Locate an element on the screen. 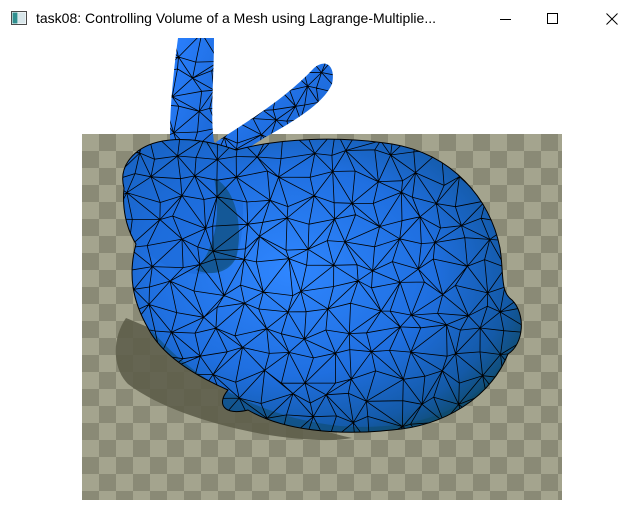  close-icon is located at coordinates (612, 19).